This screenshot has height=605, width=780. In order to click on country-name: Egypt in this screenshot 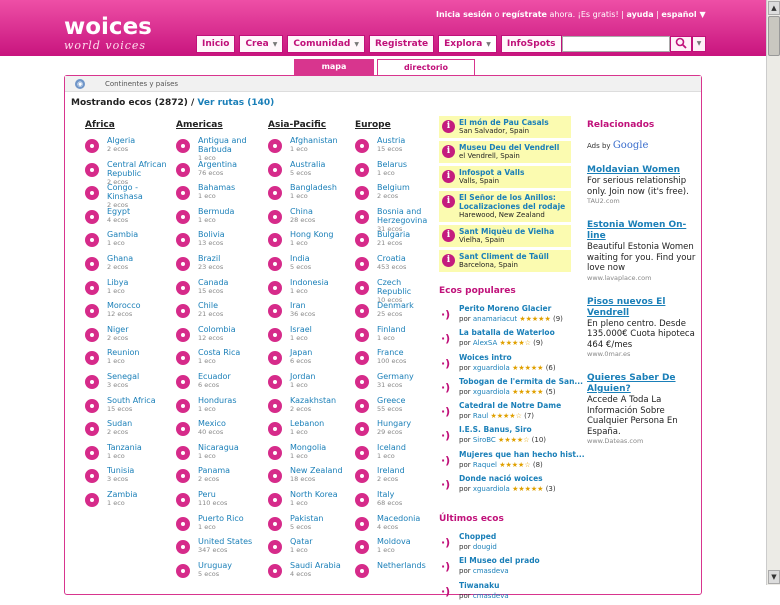, I will do `click(139, 211)`.